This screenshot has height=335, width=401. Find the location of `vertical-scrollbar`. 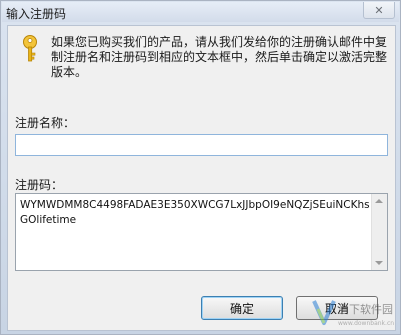

vertical-scrollbar is located at coordinates (379, 232).